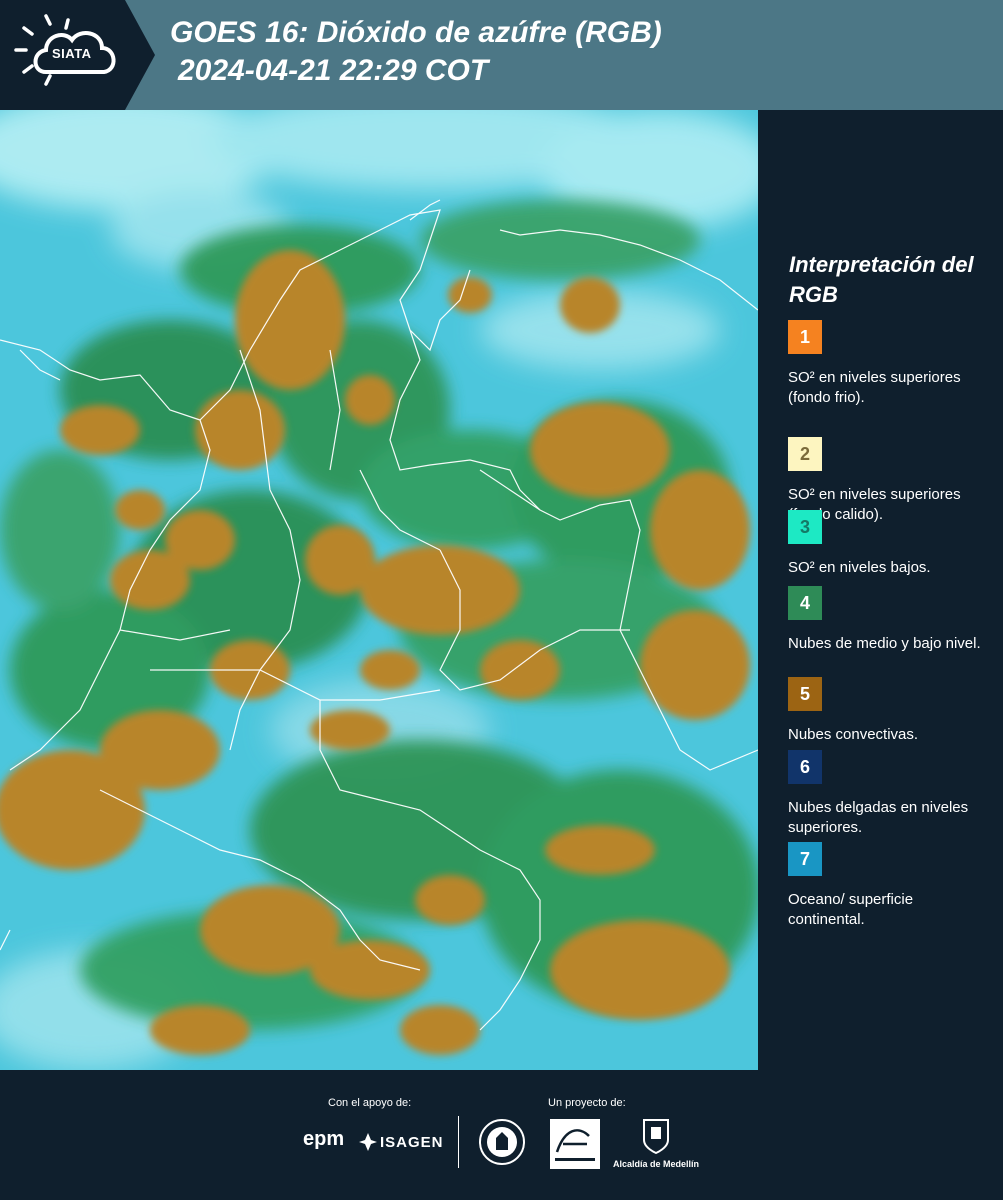 This screenshot has height=1200, width=1003. I want to click on legend-item: 5 Nubes convectivas., so click(888, 711).